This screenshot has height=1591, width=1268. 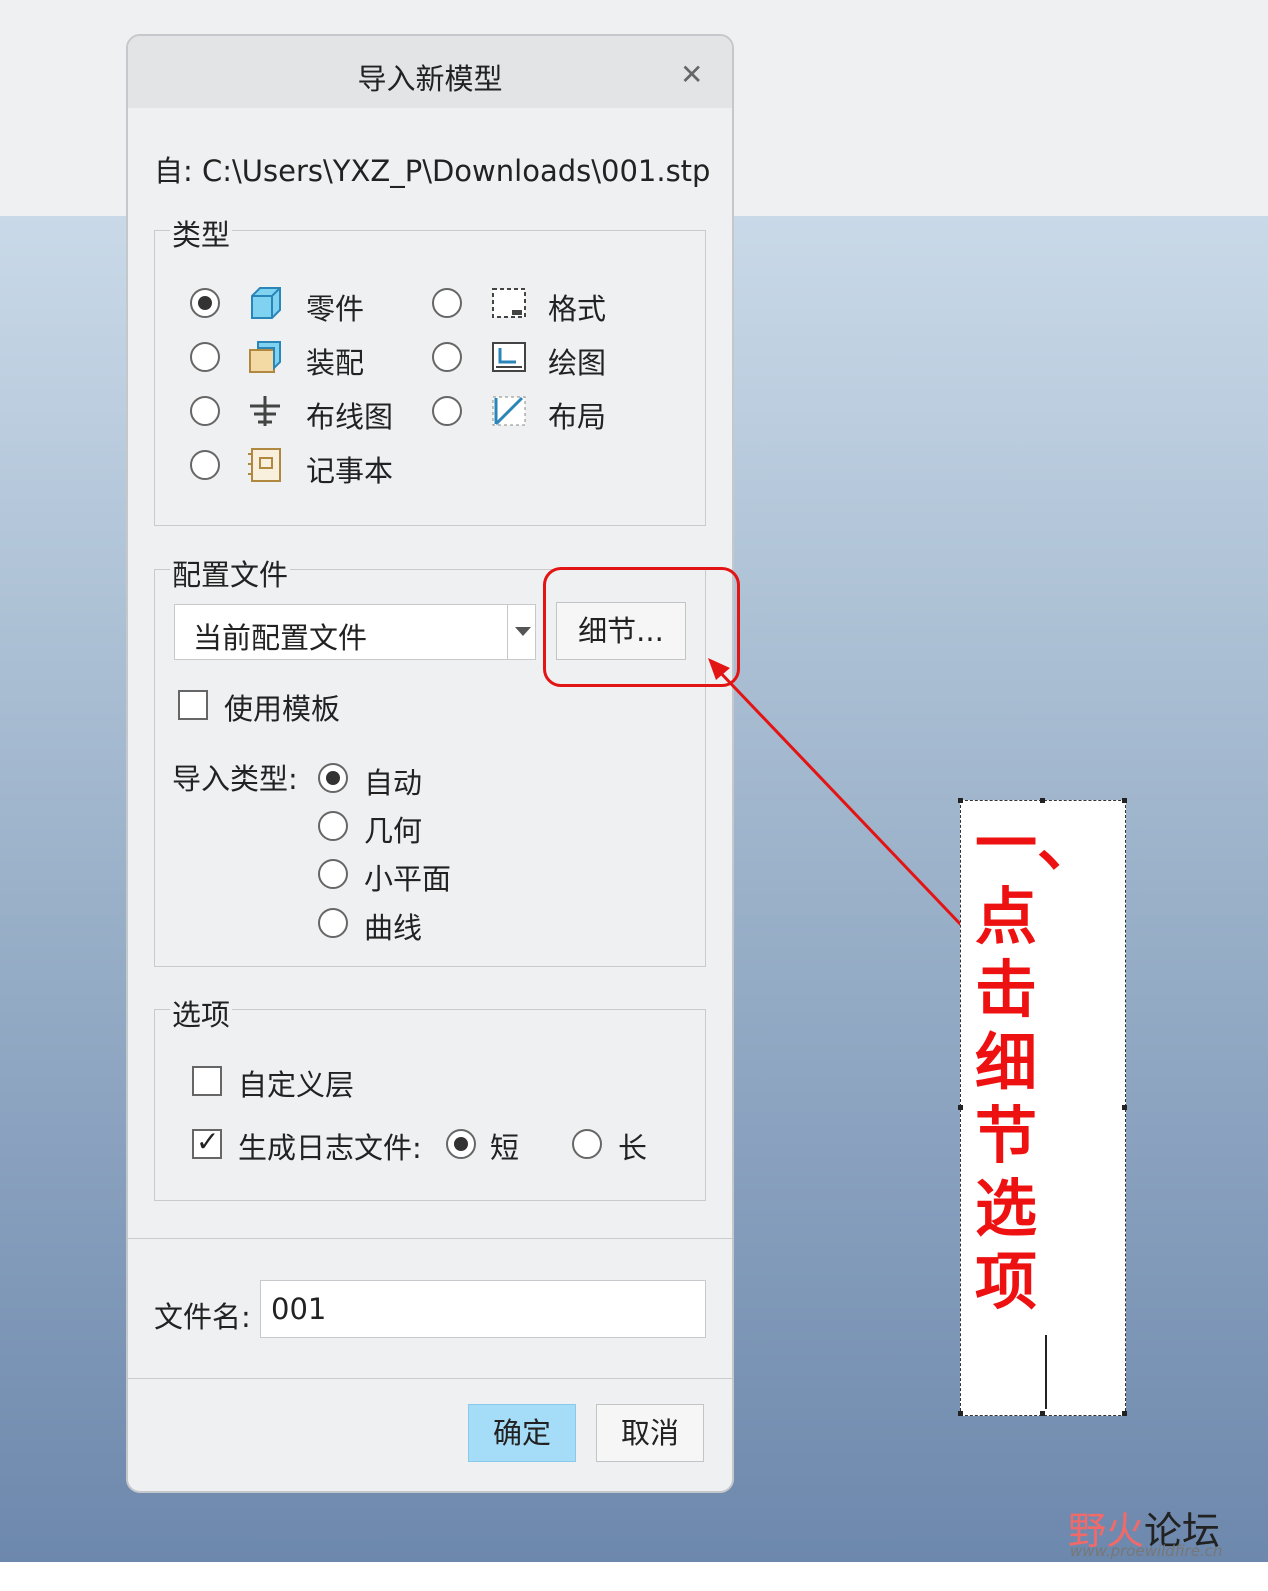 I want to click on annotation-text: 一、点击细节选项, so click(x=1037, y=1062).